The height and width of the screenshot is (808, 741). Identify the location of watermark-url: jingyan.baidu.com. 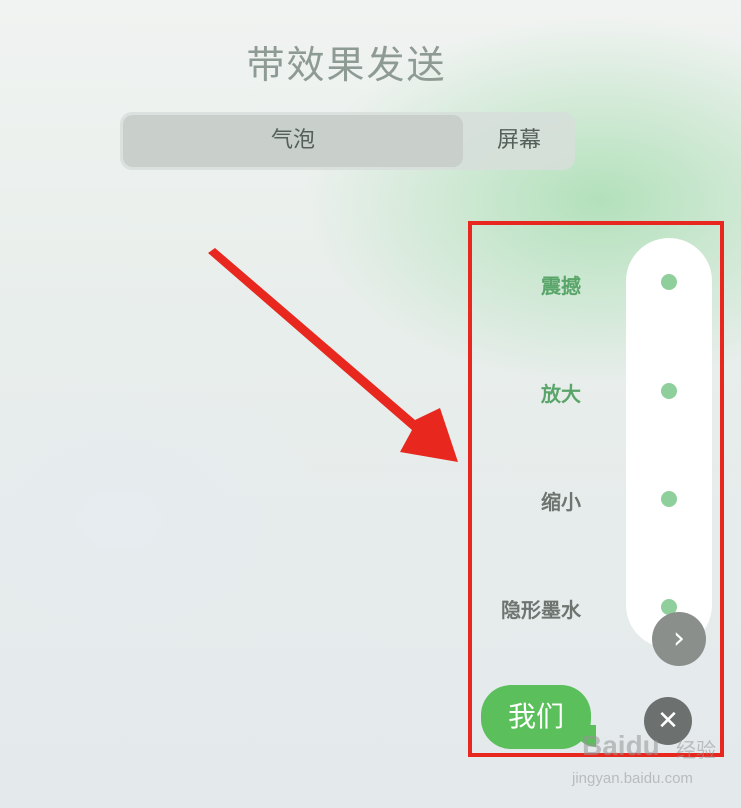
(632, 778).